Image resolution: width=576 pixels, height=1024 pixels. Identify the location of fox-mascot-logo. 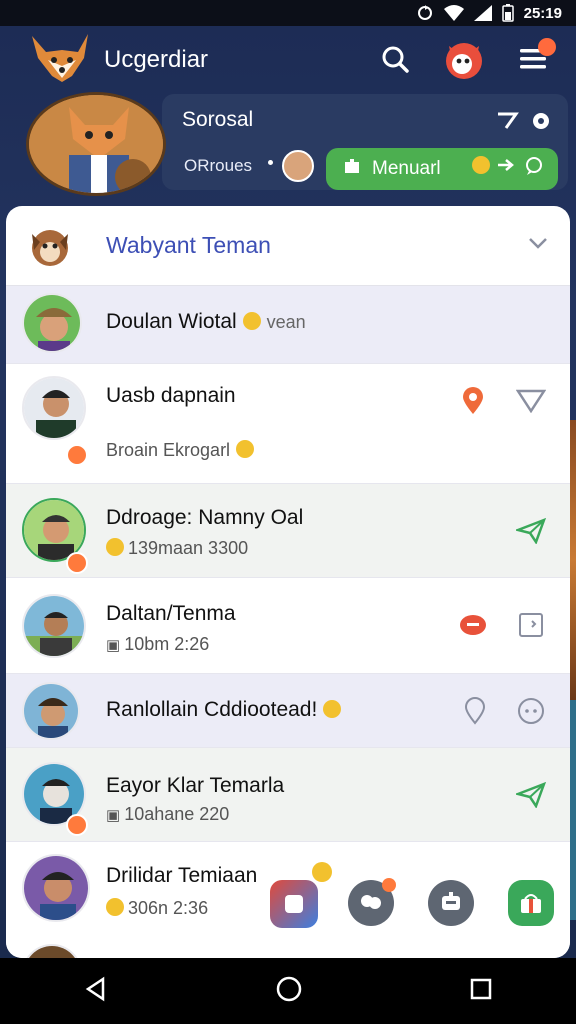
(61, 60).